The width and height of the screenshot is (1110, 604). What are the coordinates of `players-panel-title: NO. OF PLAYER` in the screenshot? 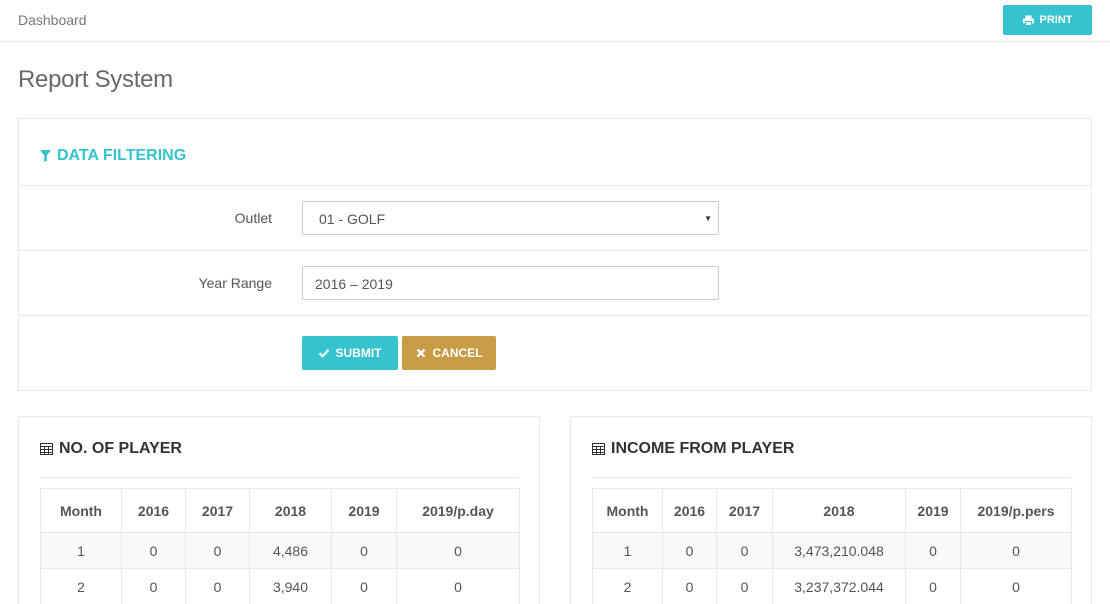 It's located at (111, 449).